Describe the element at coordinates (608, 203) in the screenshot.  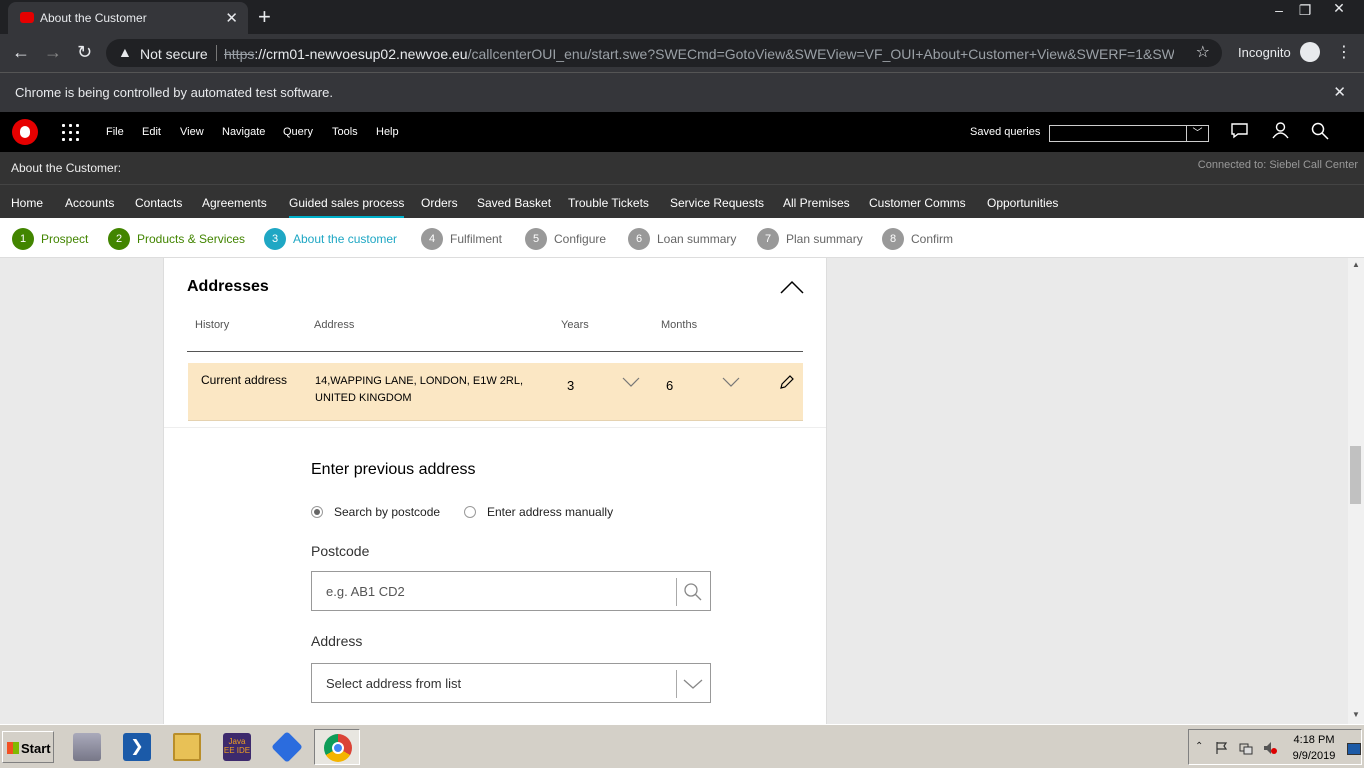
I see `tab-trouble-tickets: Trouble Tickets` at that location.